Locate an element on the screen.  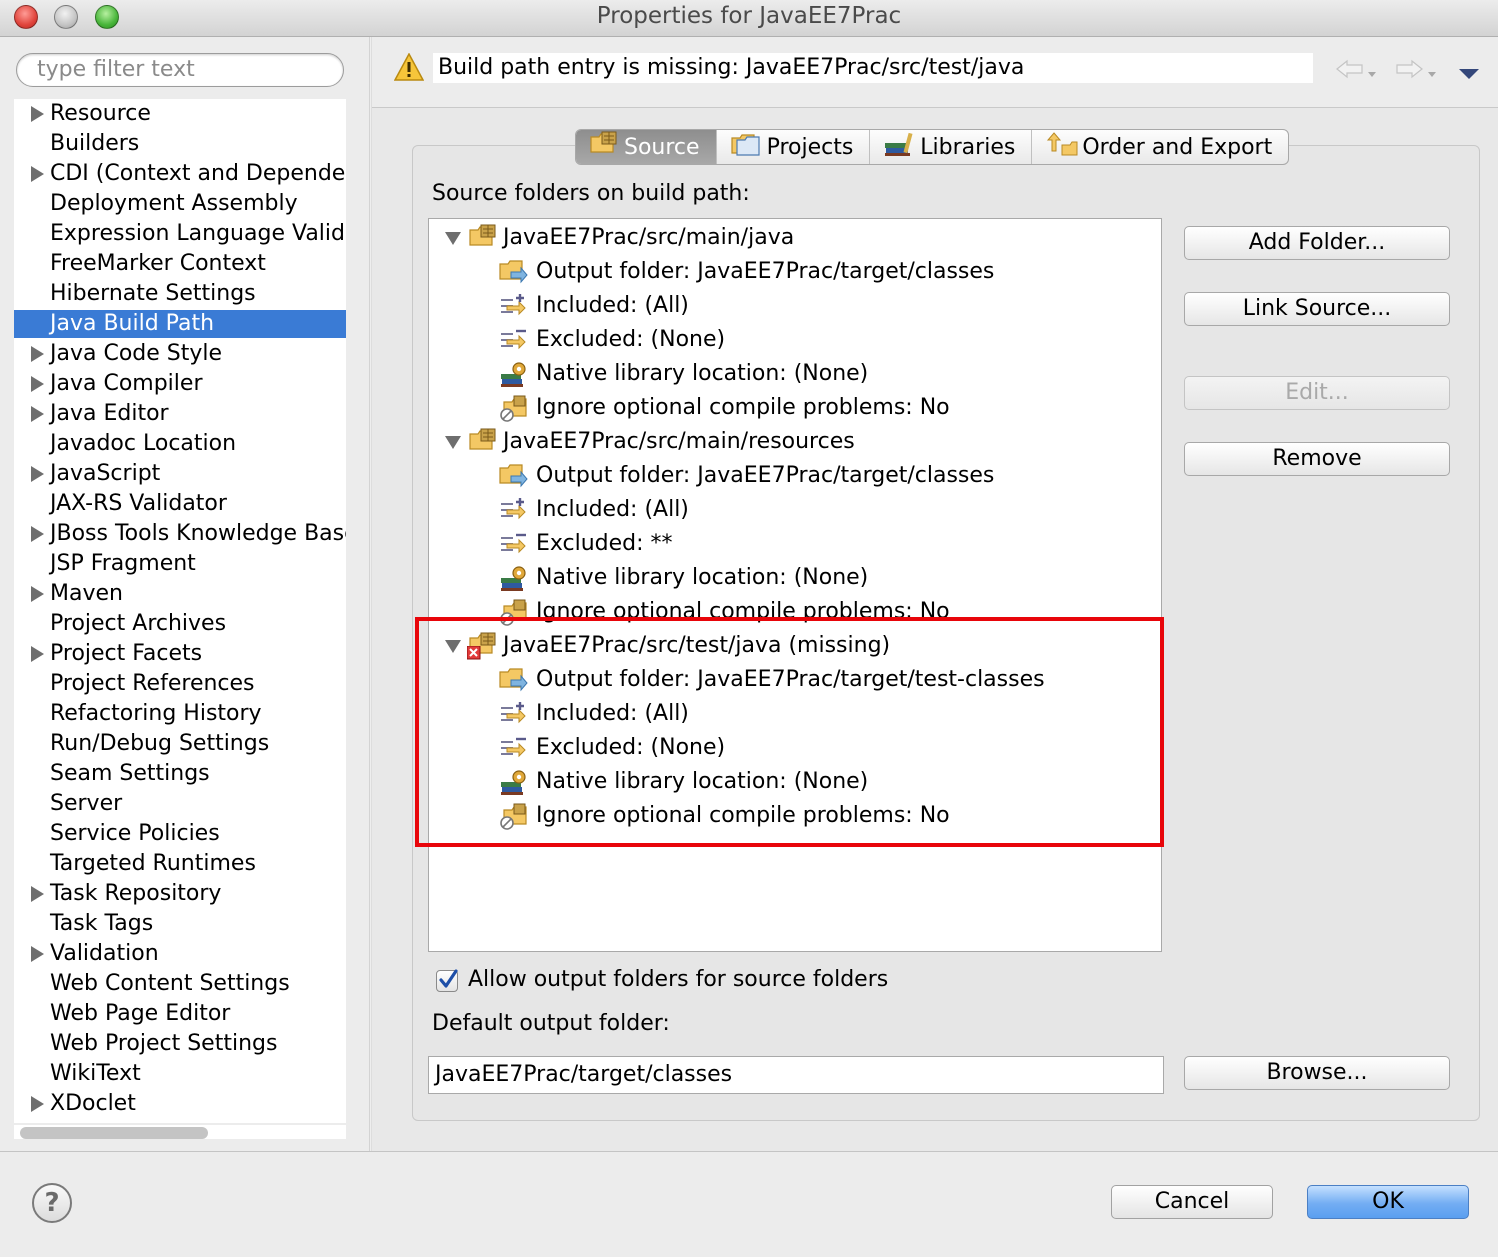
nav-item: WikiText is located at coordinates (180, 1074).